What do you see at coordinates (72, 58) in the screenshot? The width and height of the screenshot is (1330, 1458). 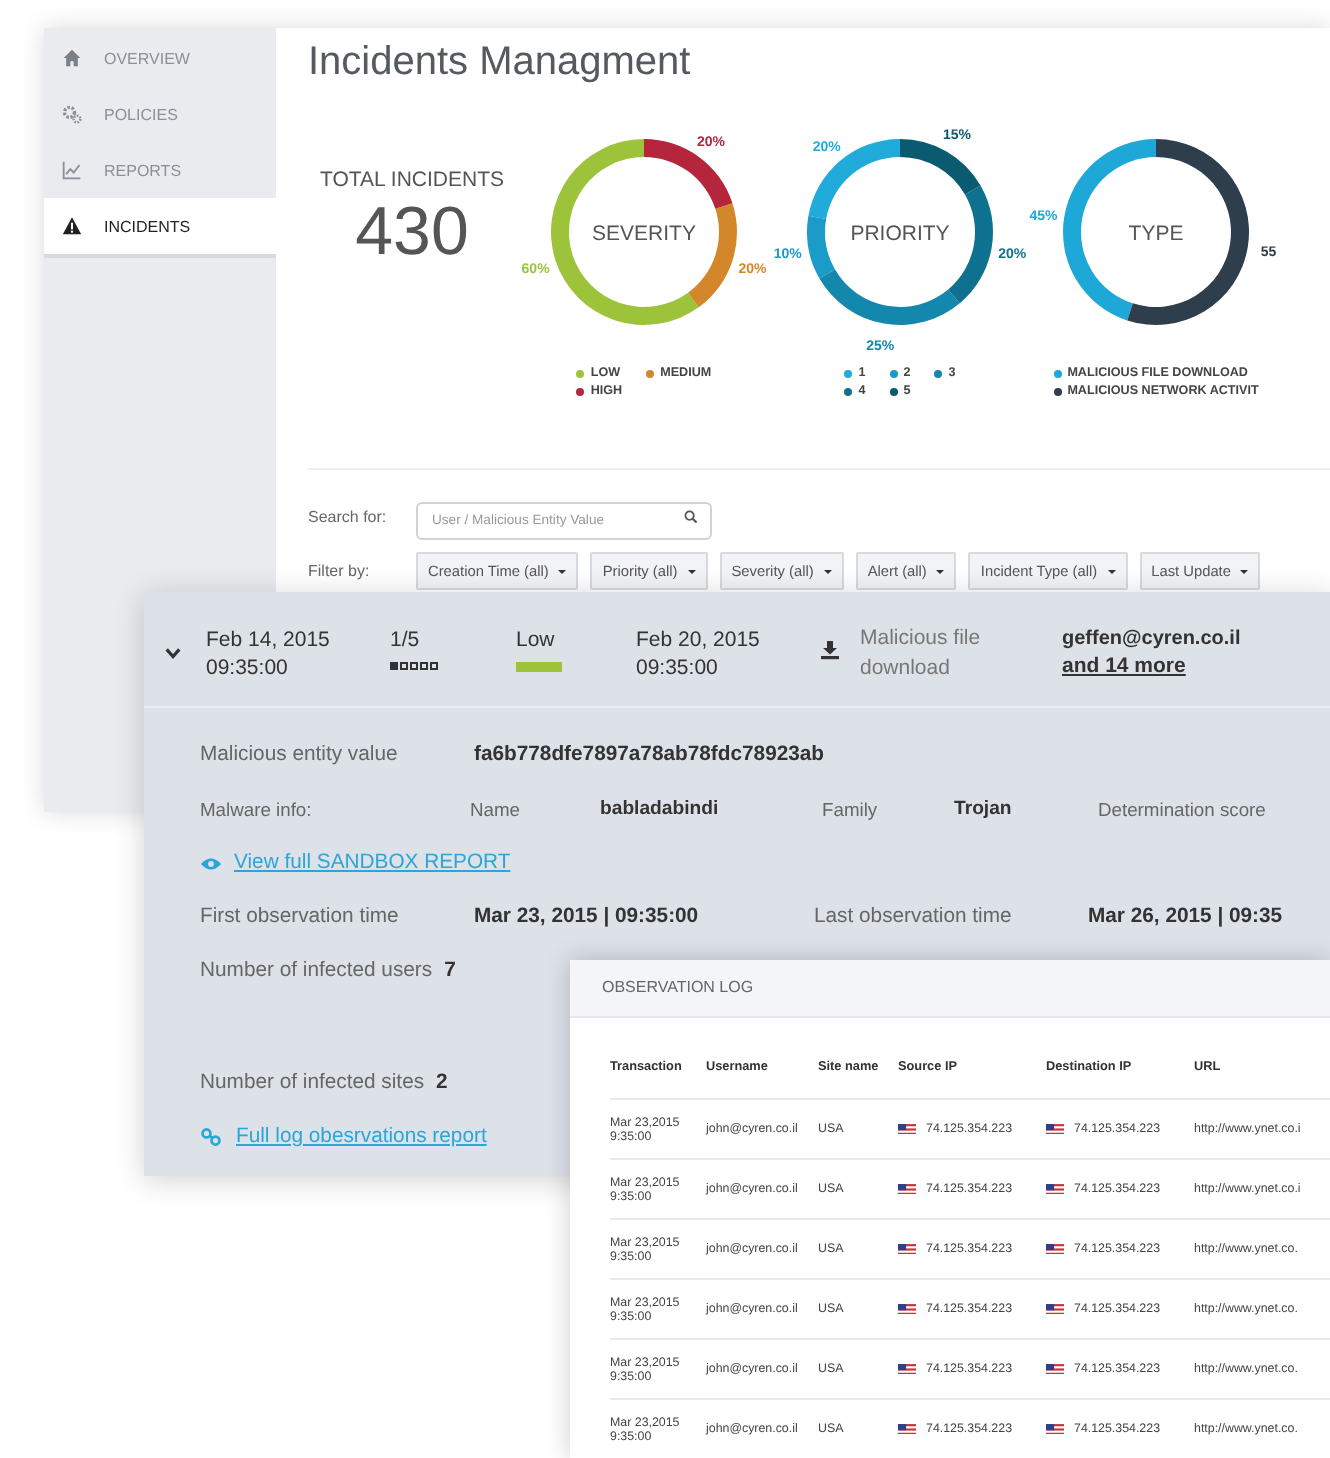 I see `home-icon` at bounding box center [72, 58].